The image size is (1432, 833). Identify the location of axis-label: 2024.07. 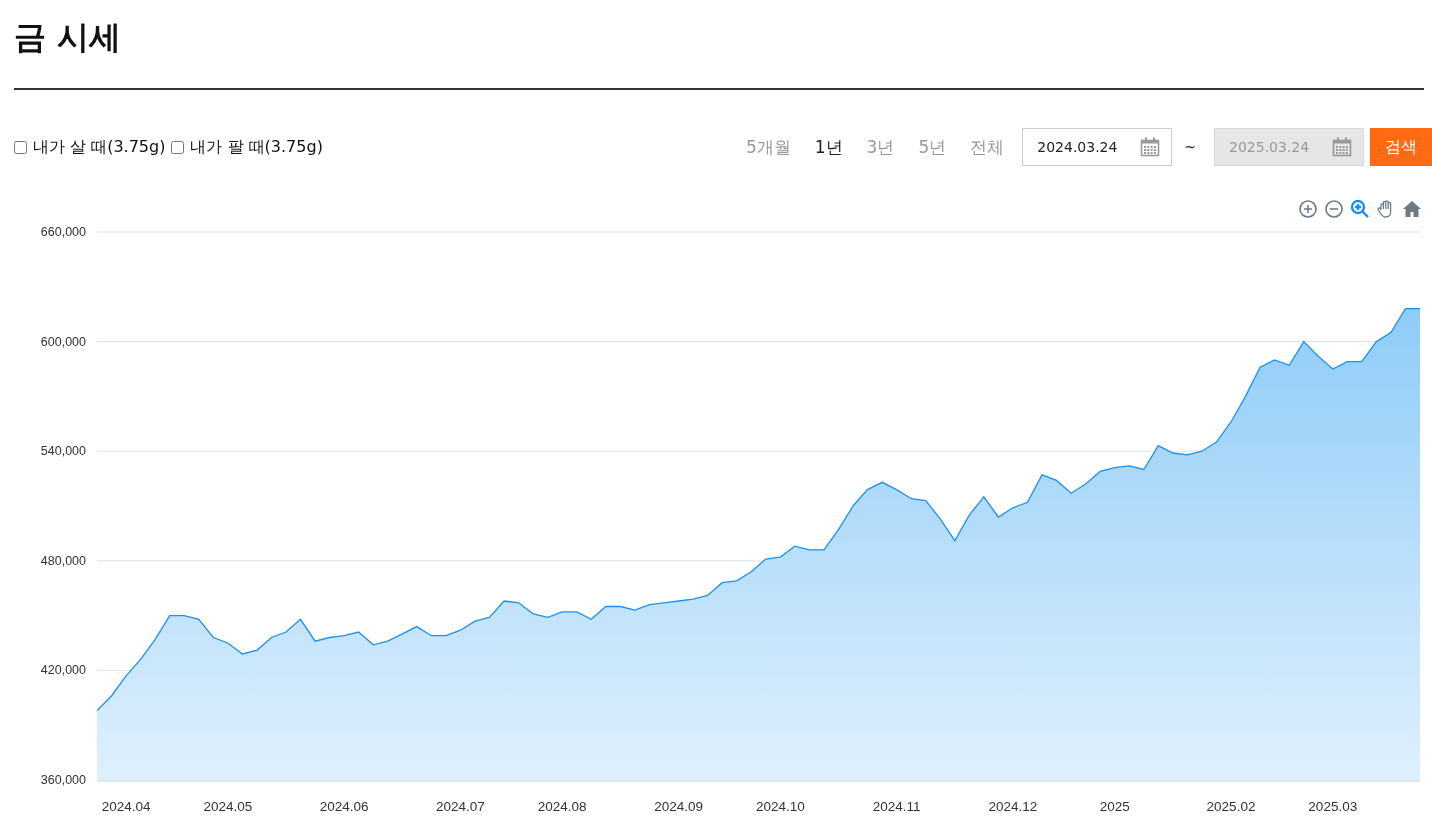
(460, 806).